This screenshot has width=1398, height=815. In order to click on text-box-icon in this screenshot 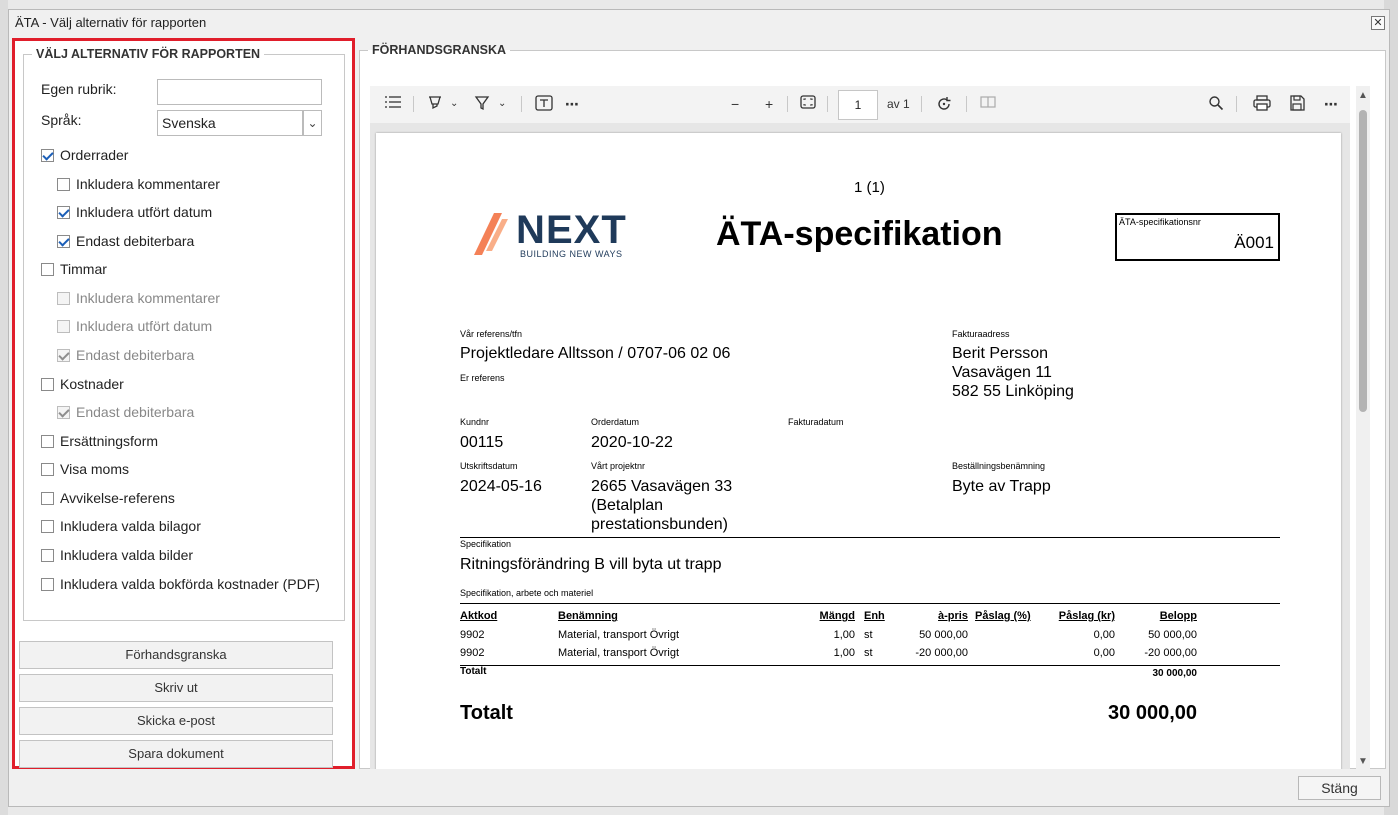, I will do `click(544, 105)`.